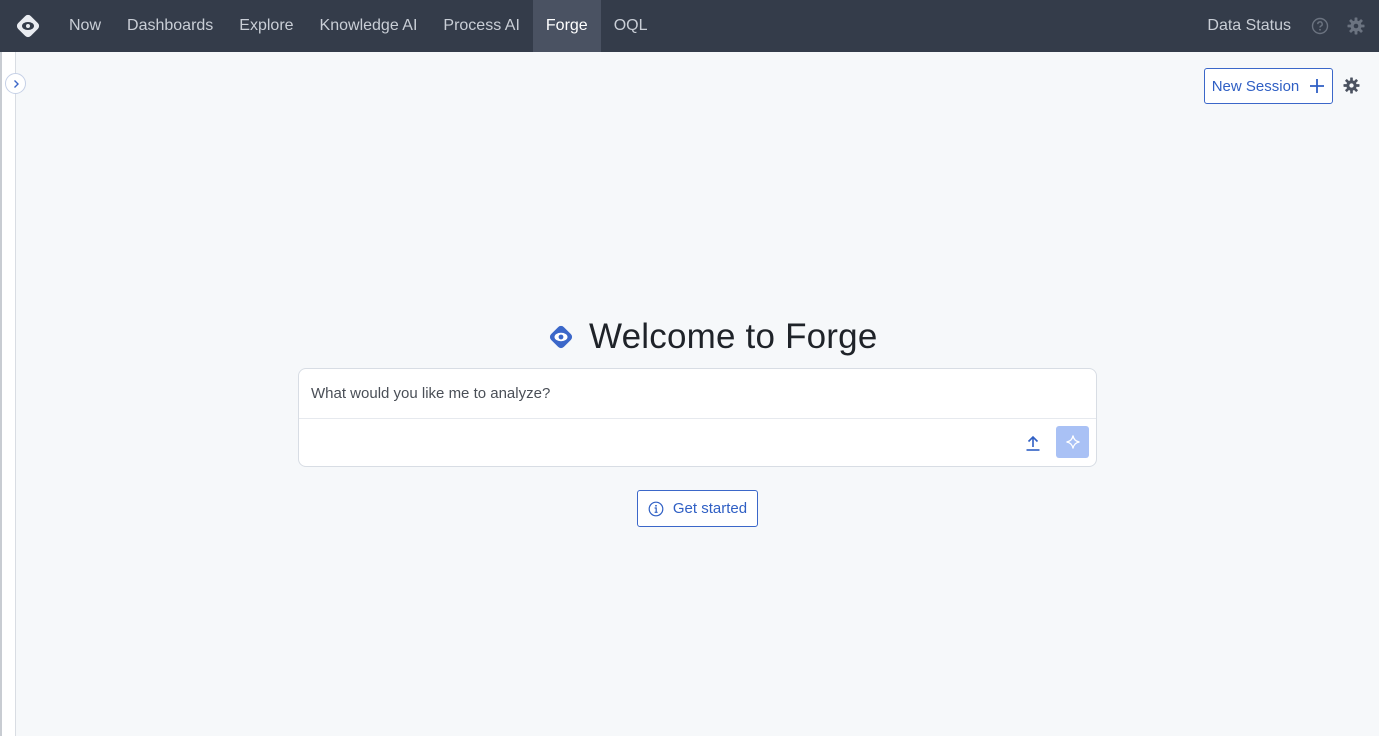 The image size is (1379, 736). I want to click on nav-item-now: Now, so click(85, 26).